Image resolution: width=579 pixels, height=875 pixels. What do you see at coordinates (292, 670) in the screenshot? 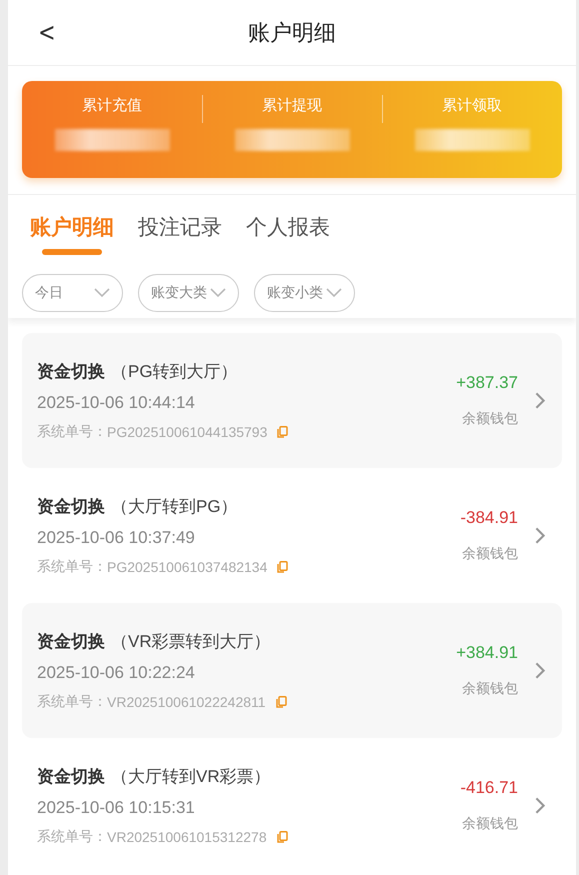
I see `record-row: 资金切换 （VR彩票转到大厅） 2025-10-06 10:22:24 系统单号：VR202510061022242811 +384.91 余额钱包` at bounding box center [292, 670].